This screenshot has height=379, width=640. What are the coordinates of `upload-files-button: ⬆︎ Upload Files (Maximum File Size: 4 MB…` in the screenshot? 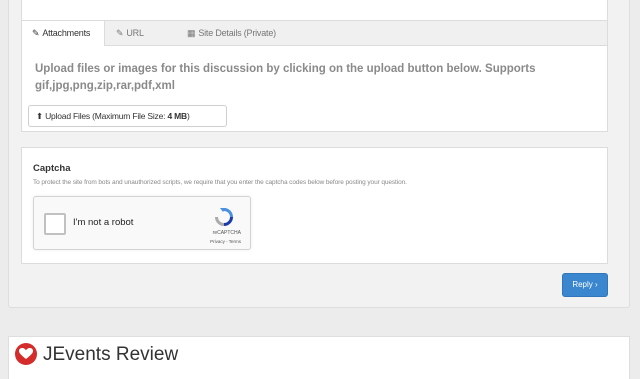 It's located at (127, 116).